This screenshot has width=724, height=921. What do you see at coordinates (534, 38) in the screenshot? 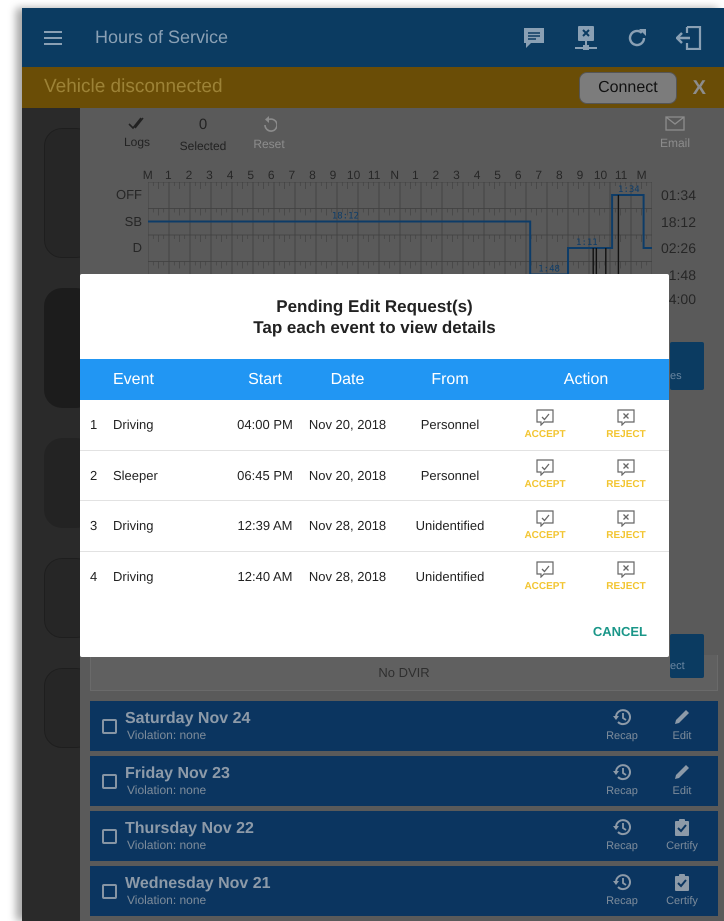
I see `message-icon` at bounding box center [534, 38].